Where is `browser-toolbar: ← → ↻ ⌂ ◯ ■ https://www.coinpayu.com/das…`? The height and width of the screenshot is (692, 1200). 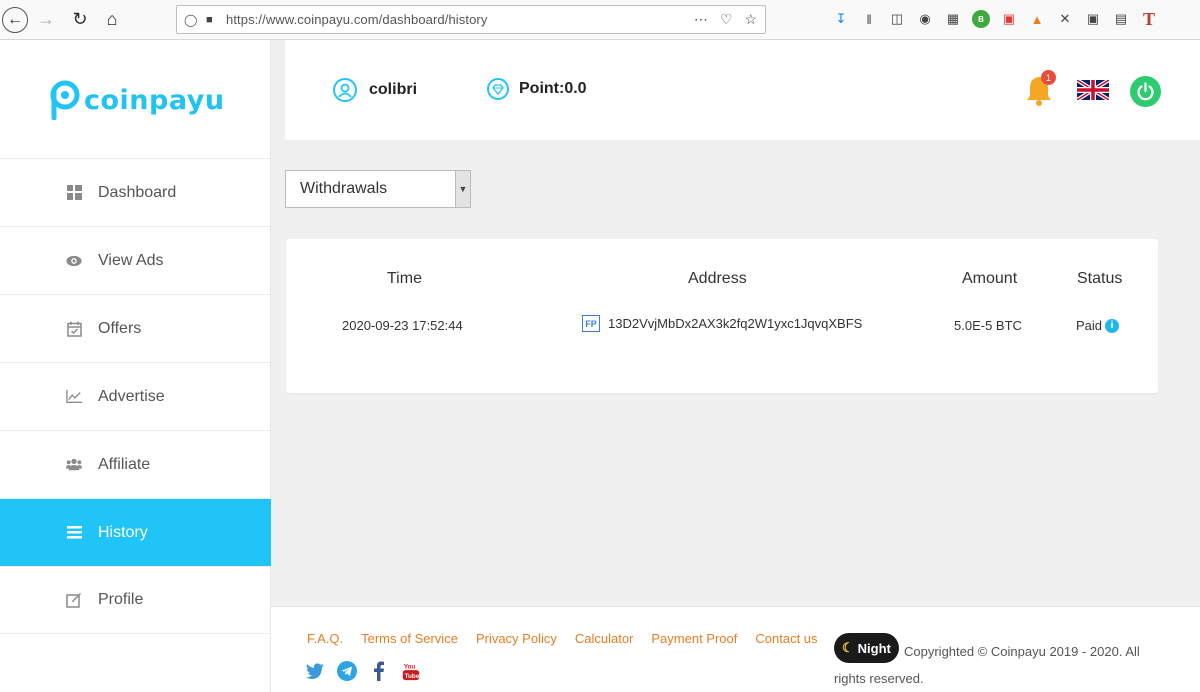
browser-toolbar: ← → ↻ ⌂ ◯ ■ https://www.coinpayu.com/das… is located at coordinates (600, 20).